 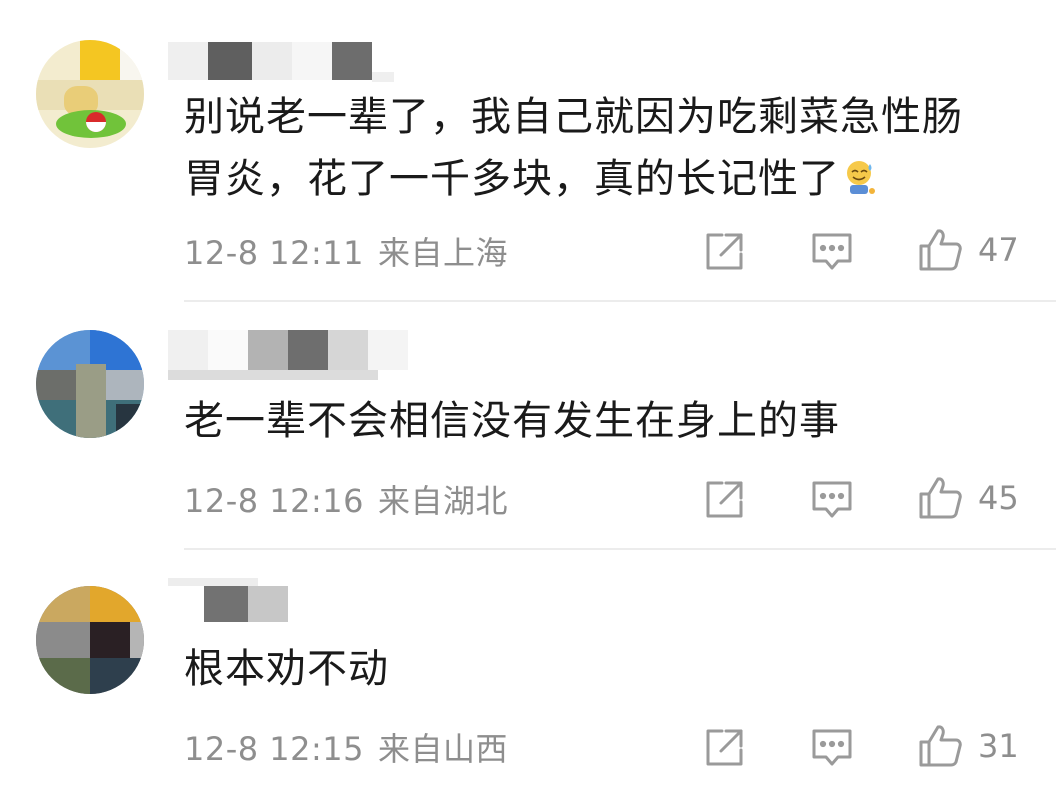 What do you see at coordinates (286, 669) in the screenshot?
I see `comment-text: 根本劝不动` at bounding box center [286, 669].